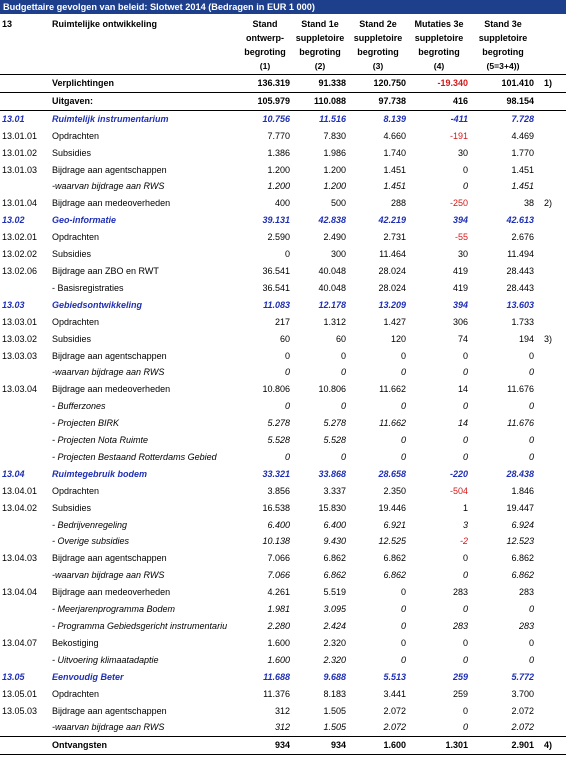  I want to click on row-label: Ruimtegebruik bodem, so click(100, 473).